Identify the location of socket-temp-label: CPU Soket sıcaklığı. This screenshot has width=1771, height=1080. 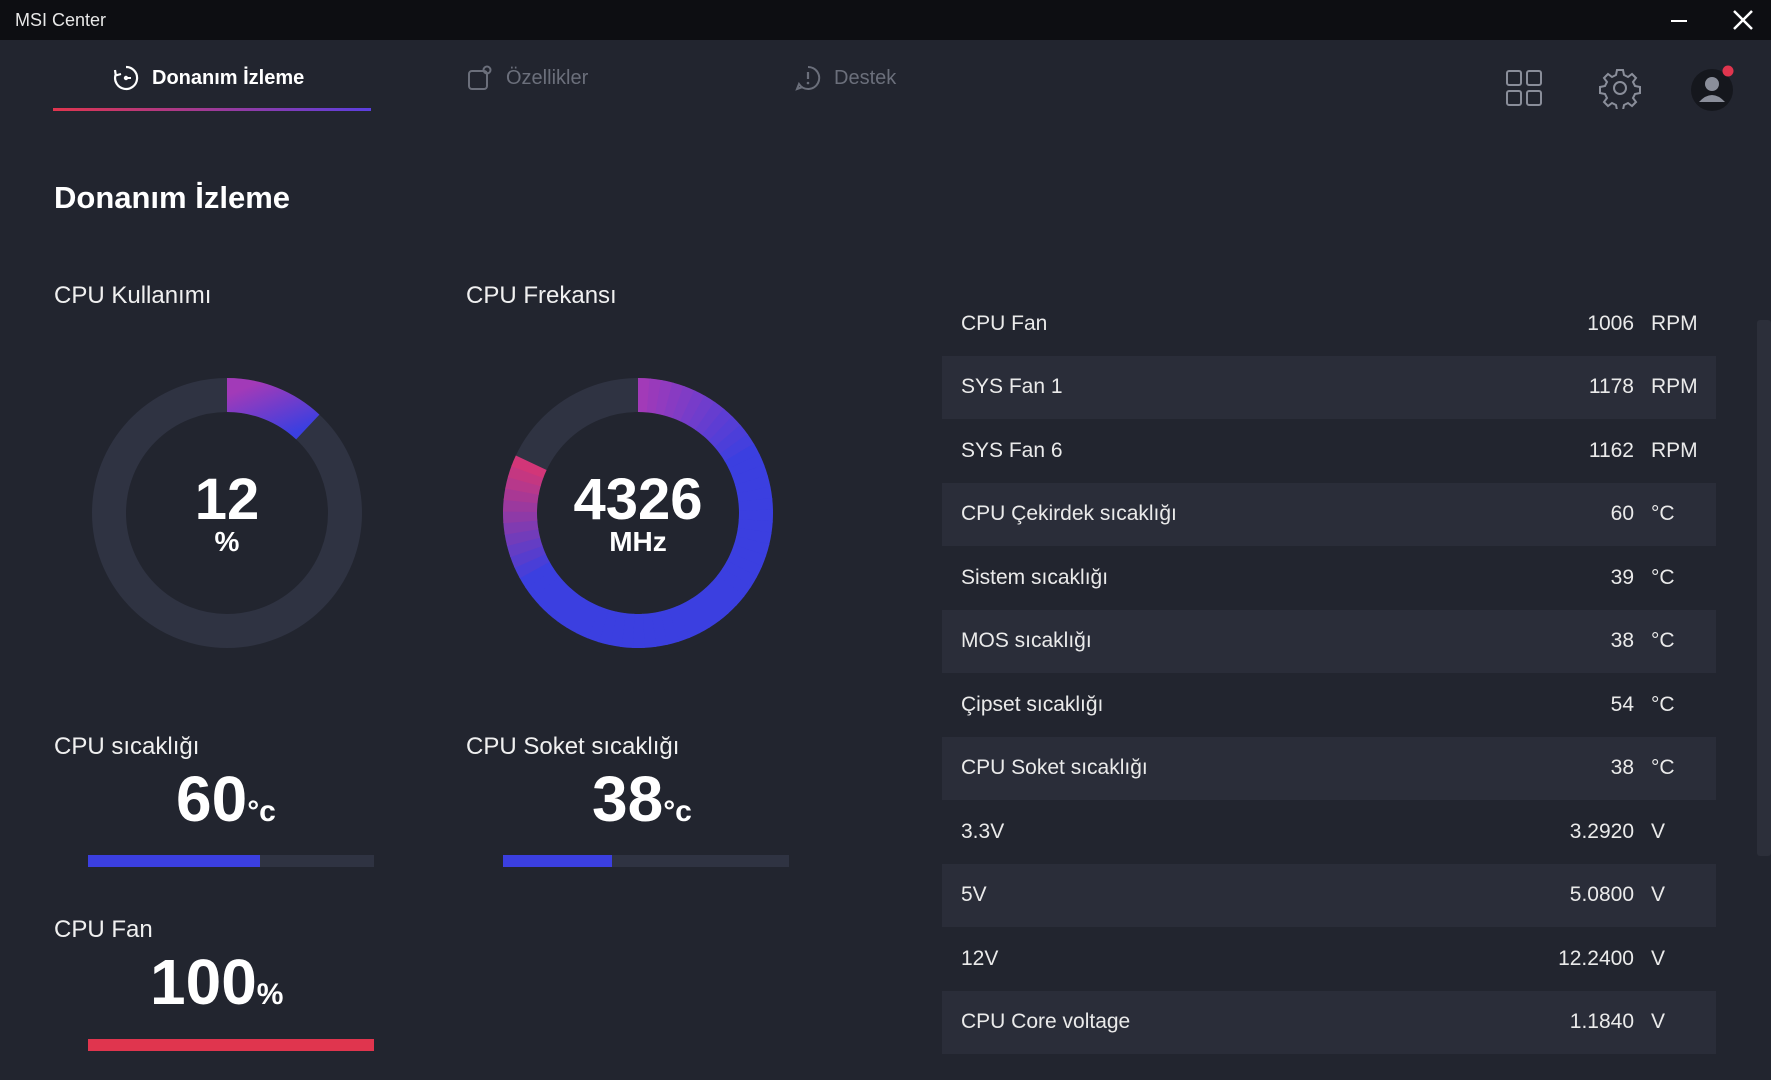
(573, 746).